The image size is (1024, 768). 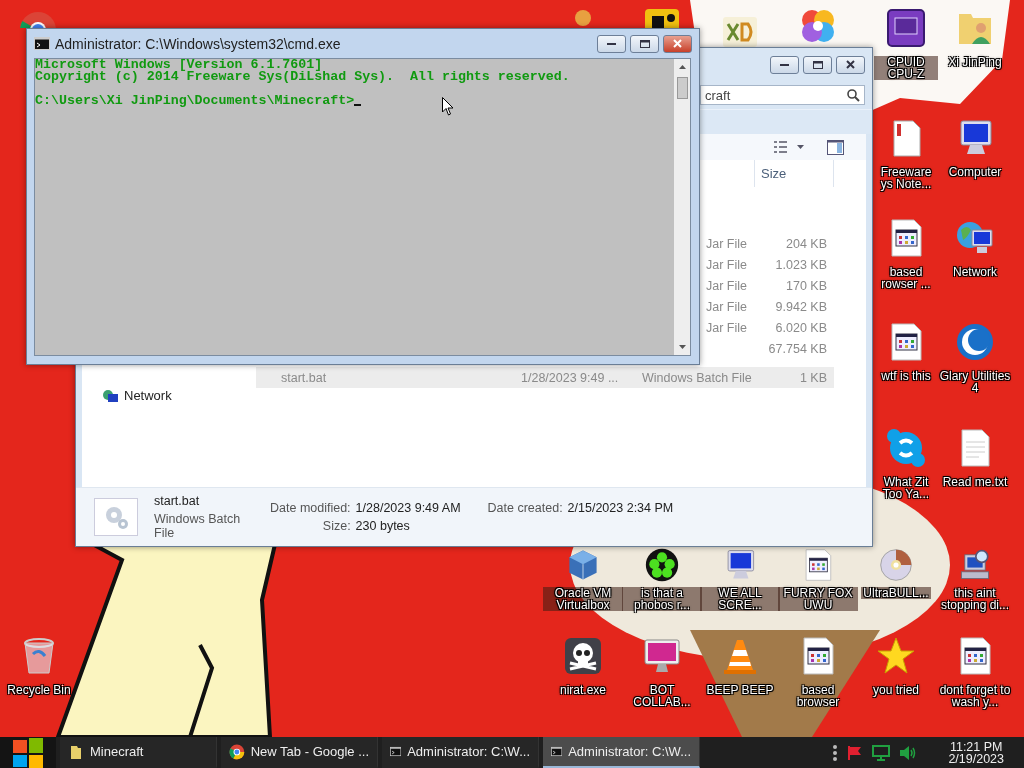 I want to click on table-cell-text: 67.754 KB, so click(x=797, y=348).